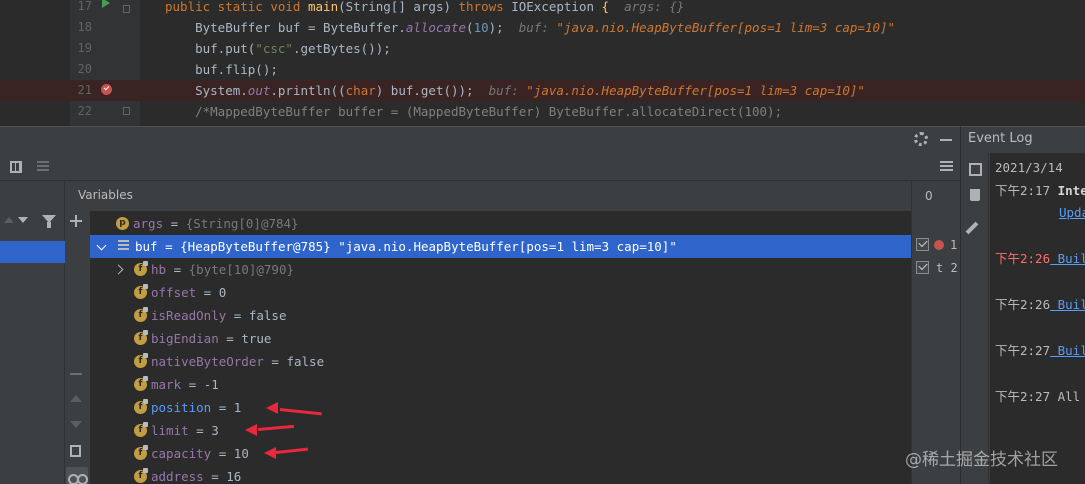 The width and height of the screenshot is (1085, 484). I want to click on annotation-arrowhead-position, so click(272, 408).